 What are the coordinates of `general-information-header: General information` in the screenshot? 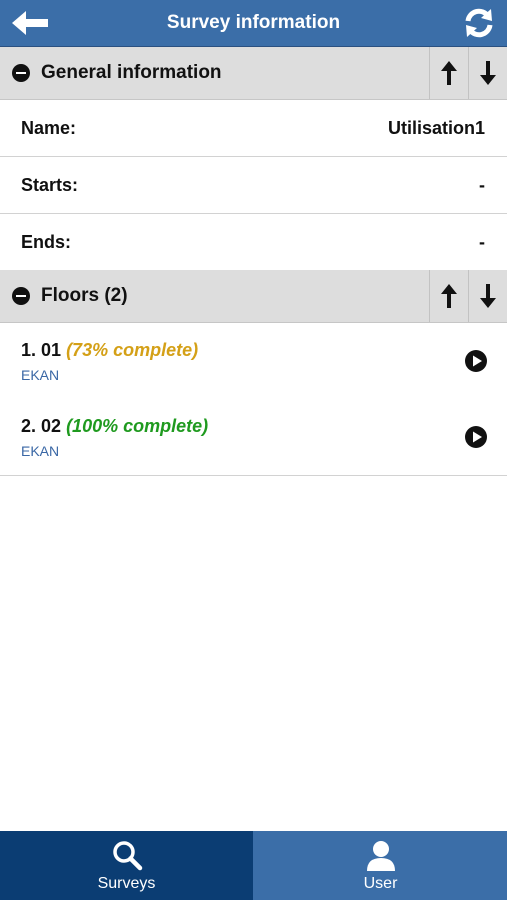 It's located at (253, 73).